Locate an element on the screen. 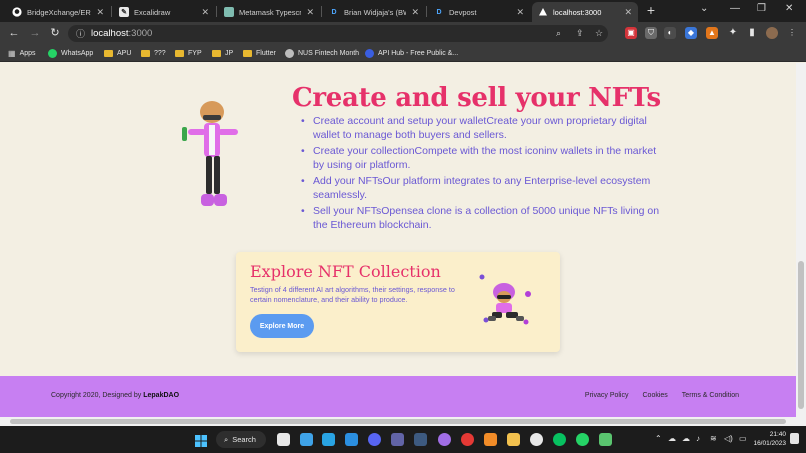 Image resolution: width=806 pixels, height=453 pixels. chrome-canary-icon is located at coordinates (605, 439).